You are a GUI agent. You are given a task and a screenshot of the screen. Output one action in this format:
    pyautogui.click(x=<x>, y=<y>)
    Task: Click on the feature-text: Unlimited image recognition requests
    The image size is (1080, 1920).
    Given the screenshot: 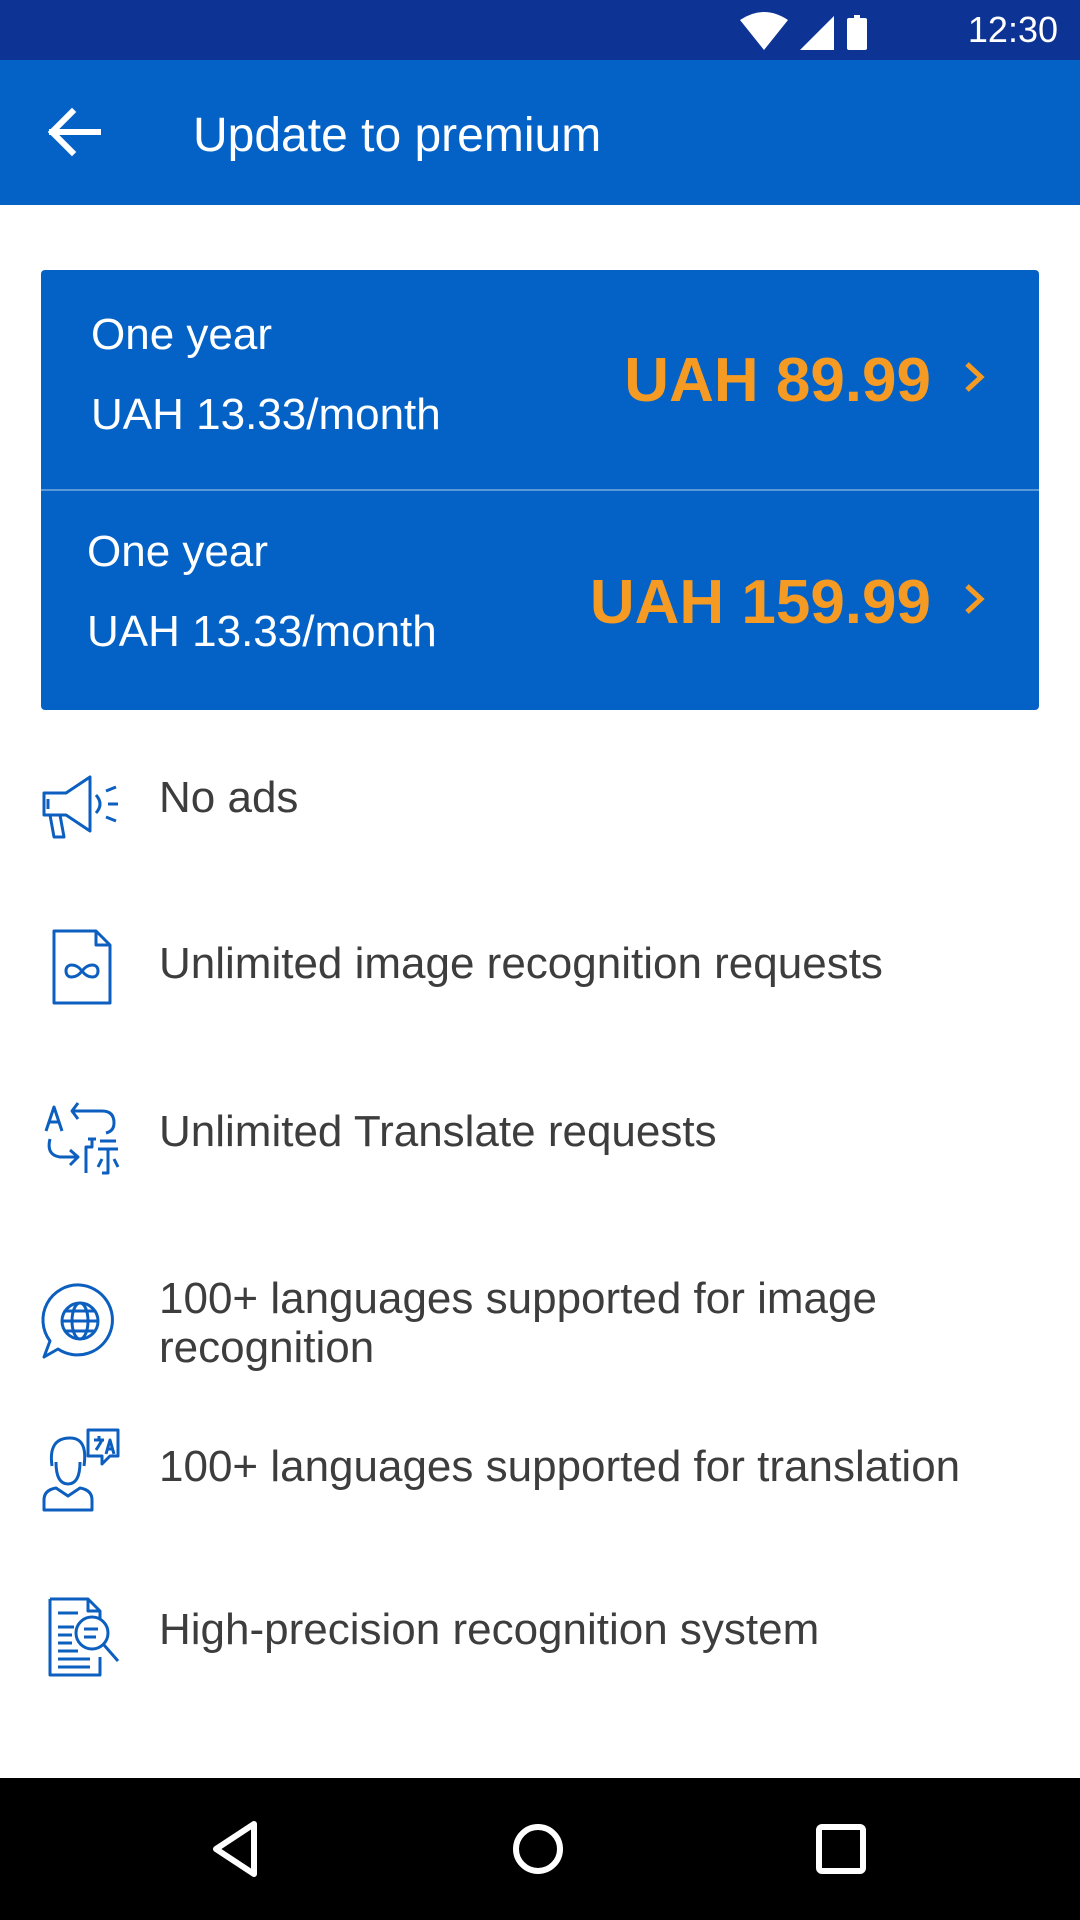 What is the action you would take?
    pyautogui.click(x=521, y=963)
    